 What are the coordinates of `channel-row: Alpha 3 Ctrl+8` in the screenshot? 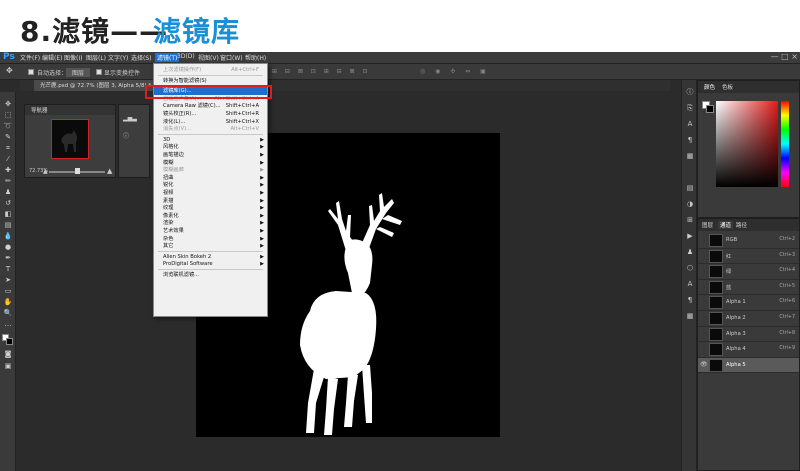 It's located at (748, 335).